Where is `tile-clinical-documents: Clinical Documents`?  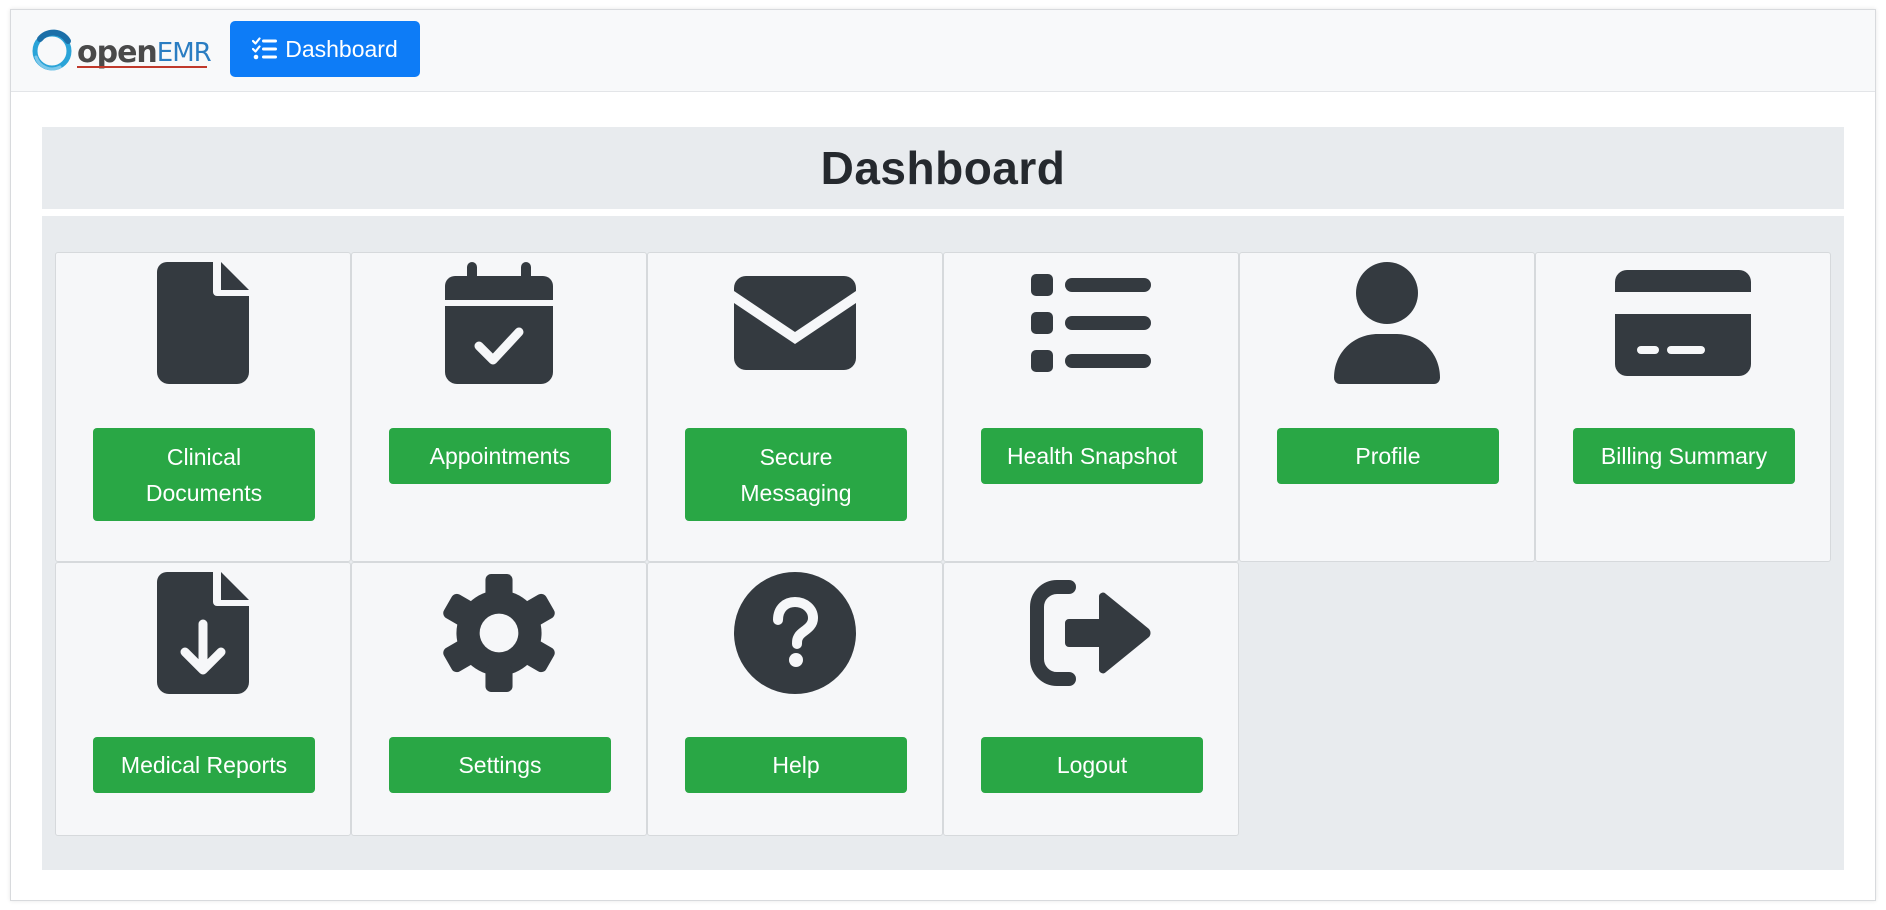 tile-clinical-documents: Clinical Documents is located at coordinates (203, 407).